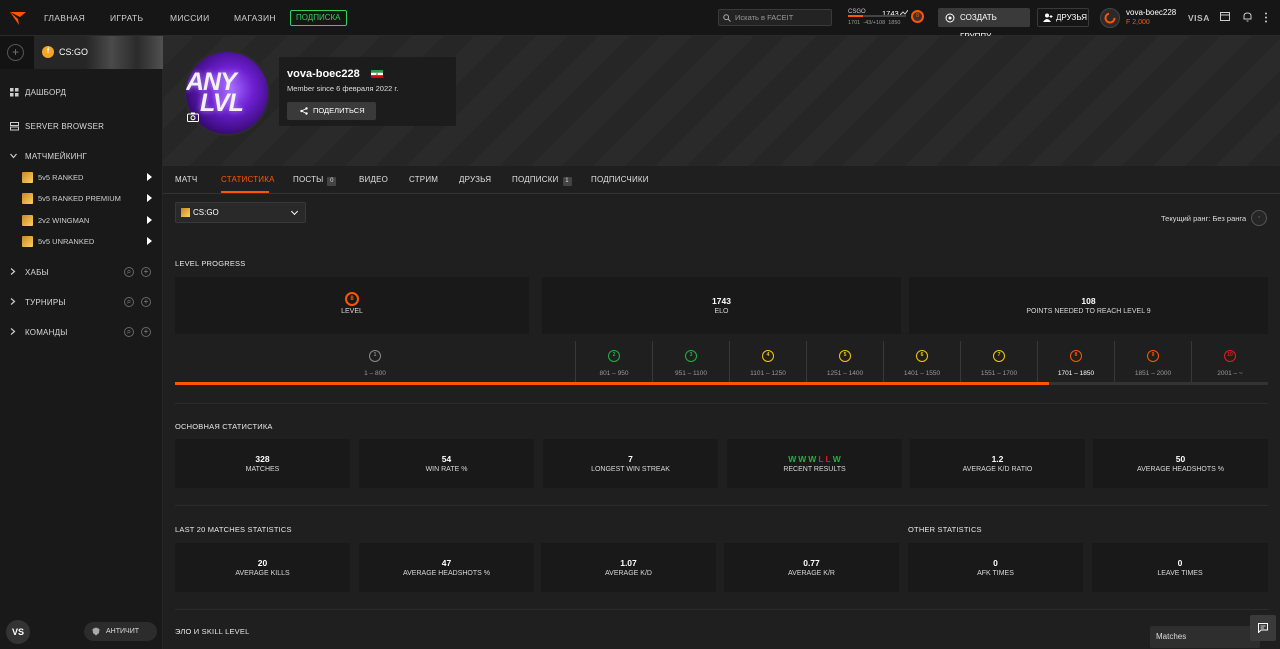 The height and width of the screenshot is (649, 1280). I want to click on card-label: AVERAGE HEADSHOTS %, so click(1180, 469).